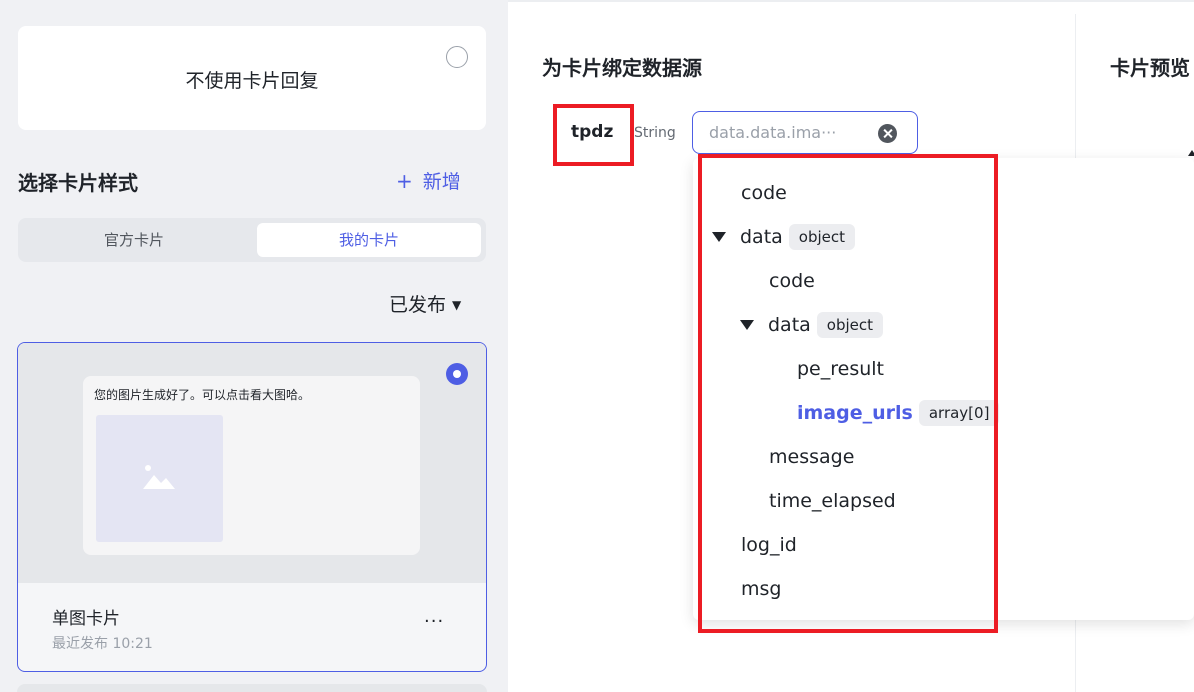 The width and height of the screenshot is (1194, 692). Describe the element at coordinates (441, 182) in the screenshot. I see `add-card-label: 新增` at that location.